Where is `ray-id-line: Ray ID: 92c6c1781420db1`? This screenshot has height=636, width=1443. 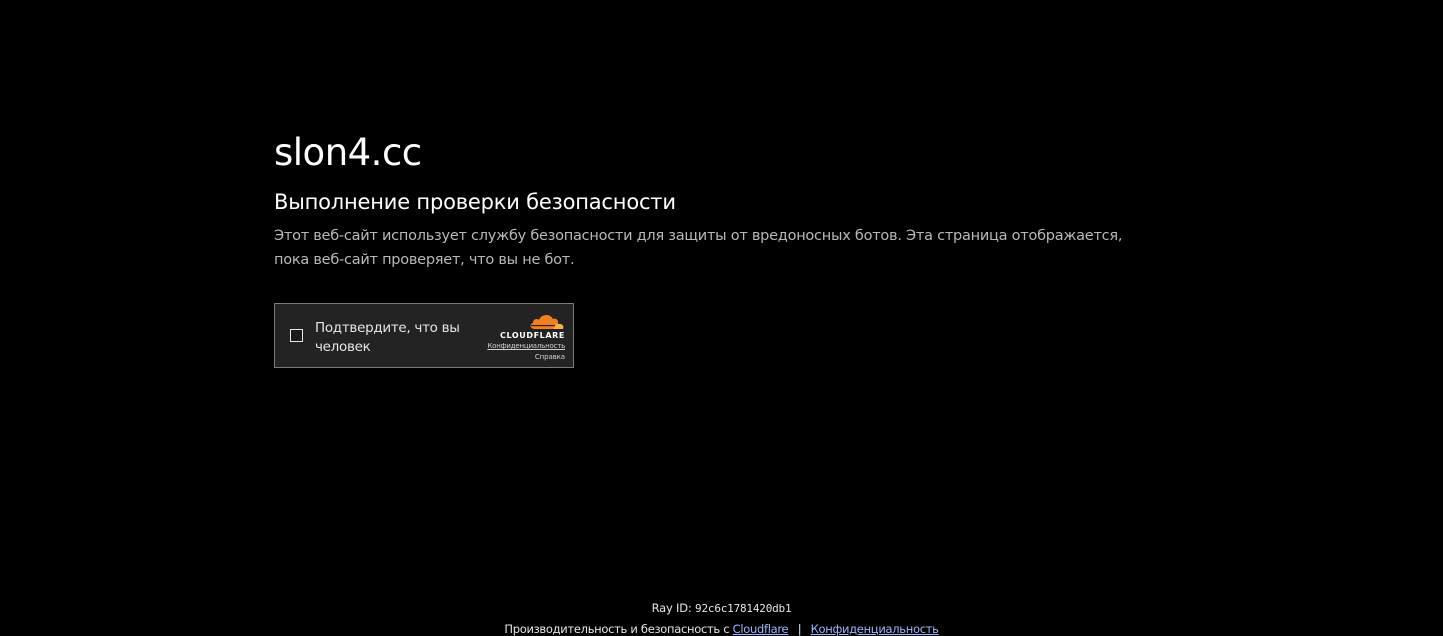 ray-id-line: Ray ID: 92c6c1781420db1 is located at coordinates (721, 608).